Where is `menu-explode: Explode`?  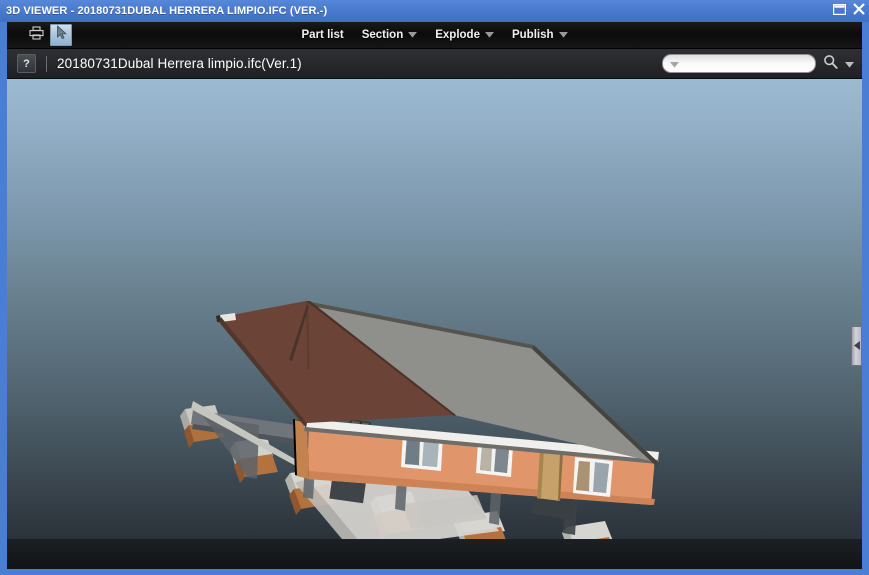 menu-explode: Explode is located at coordinates (464, 35).